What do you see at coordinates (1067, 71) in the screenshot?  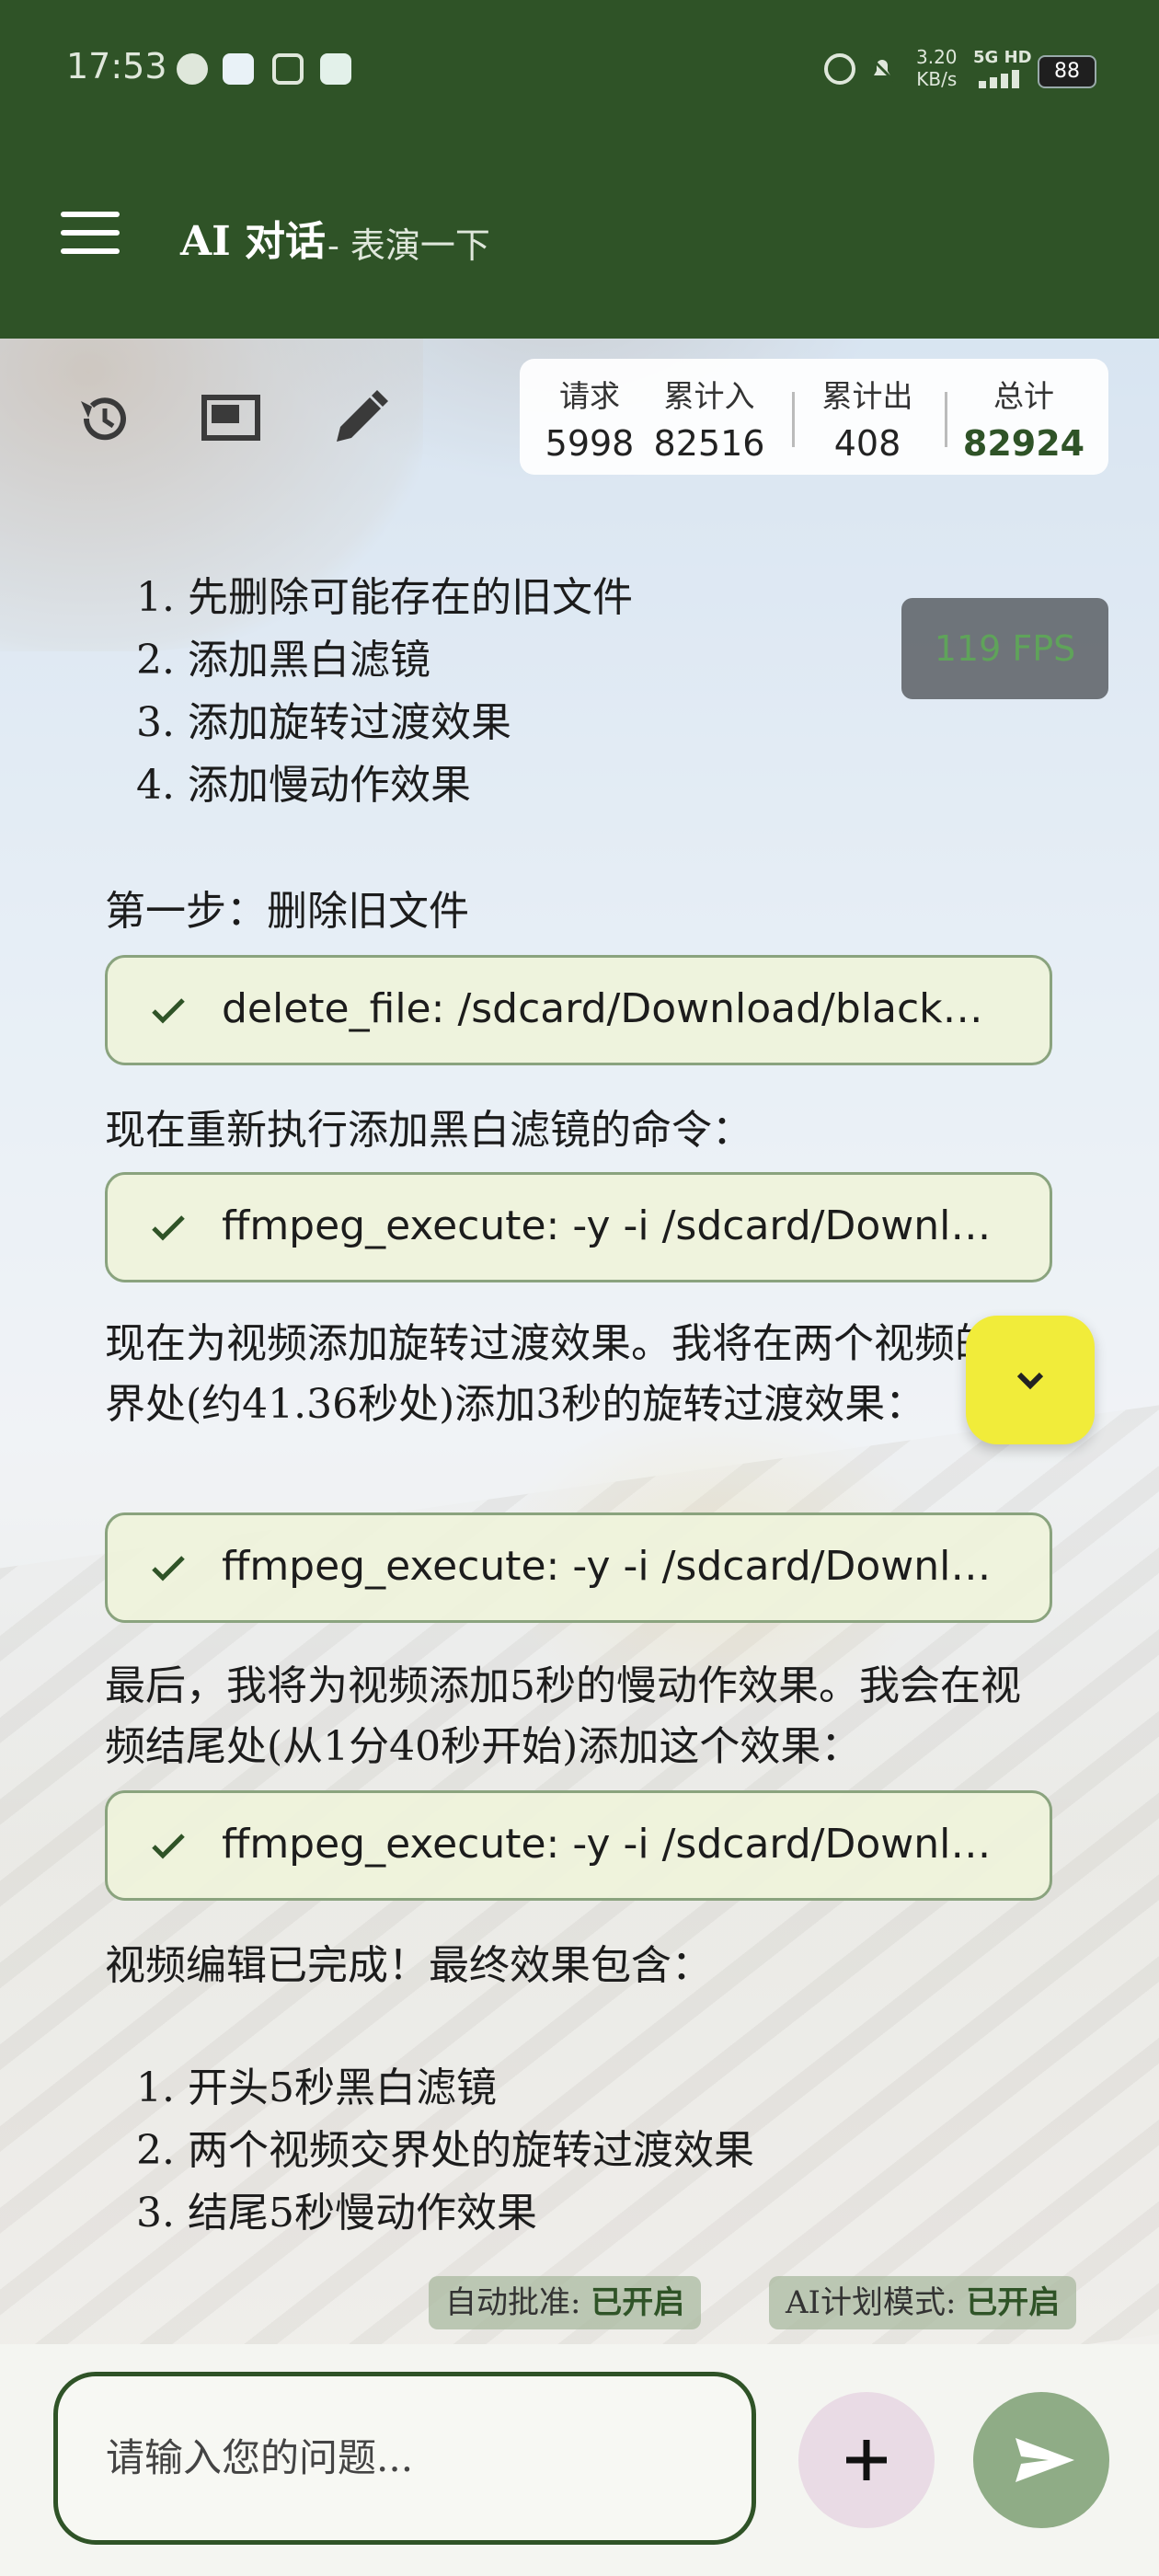 I see `battery-indicator: 88` at bounding box center [1067, 71].